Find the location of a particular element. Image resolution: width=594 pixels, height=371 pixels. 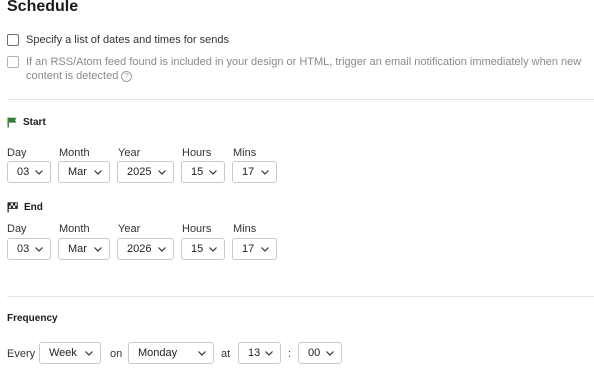

time-colon: : is located at coordinates (290, 354).